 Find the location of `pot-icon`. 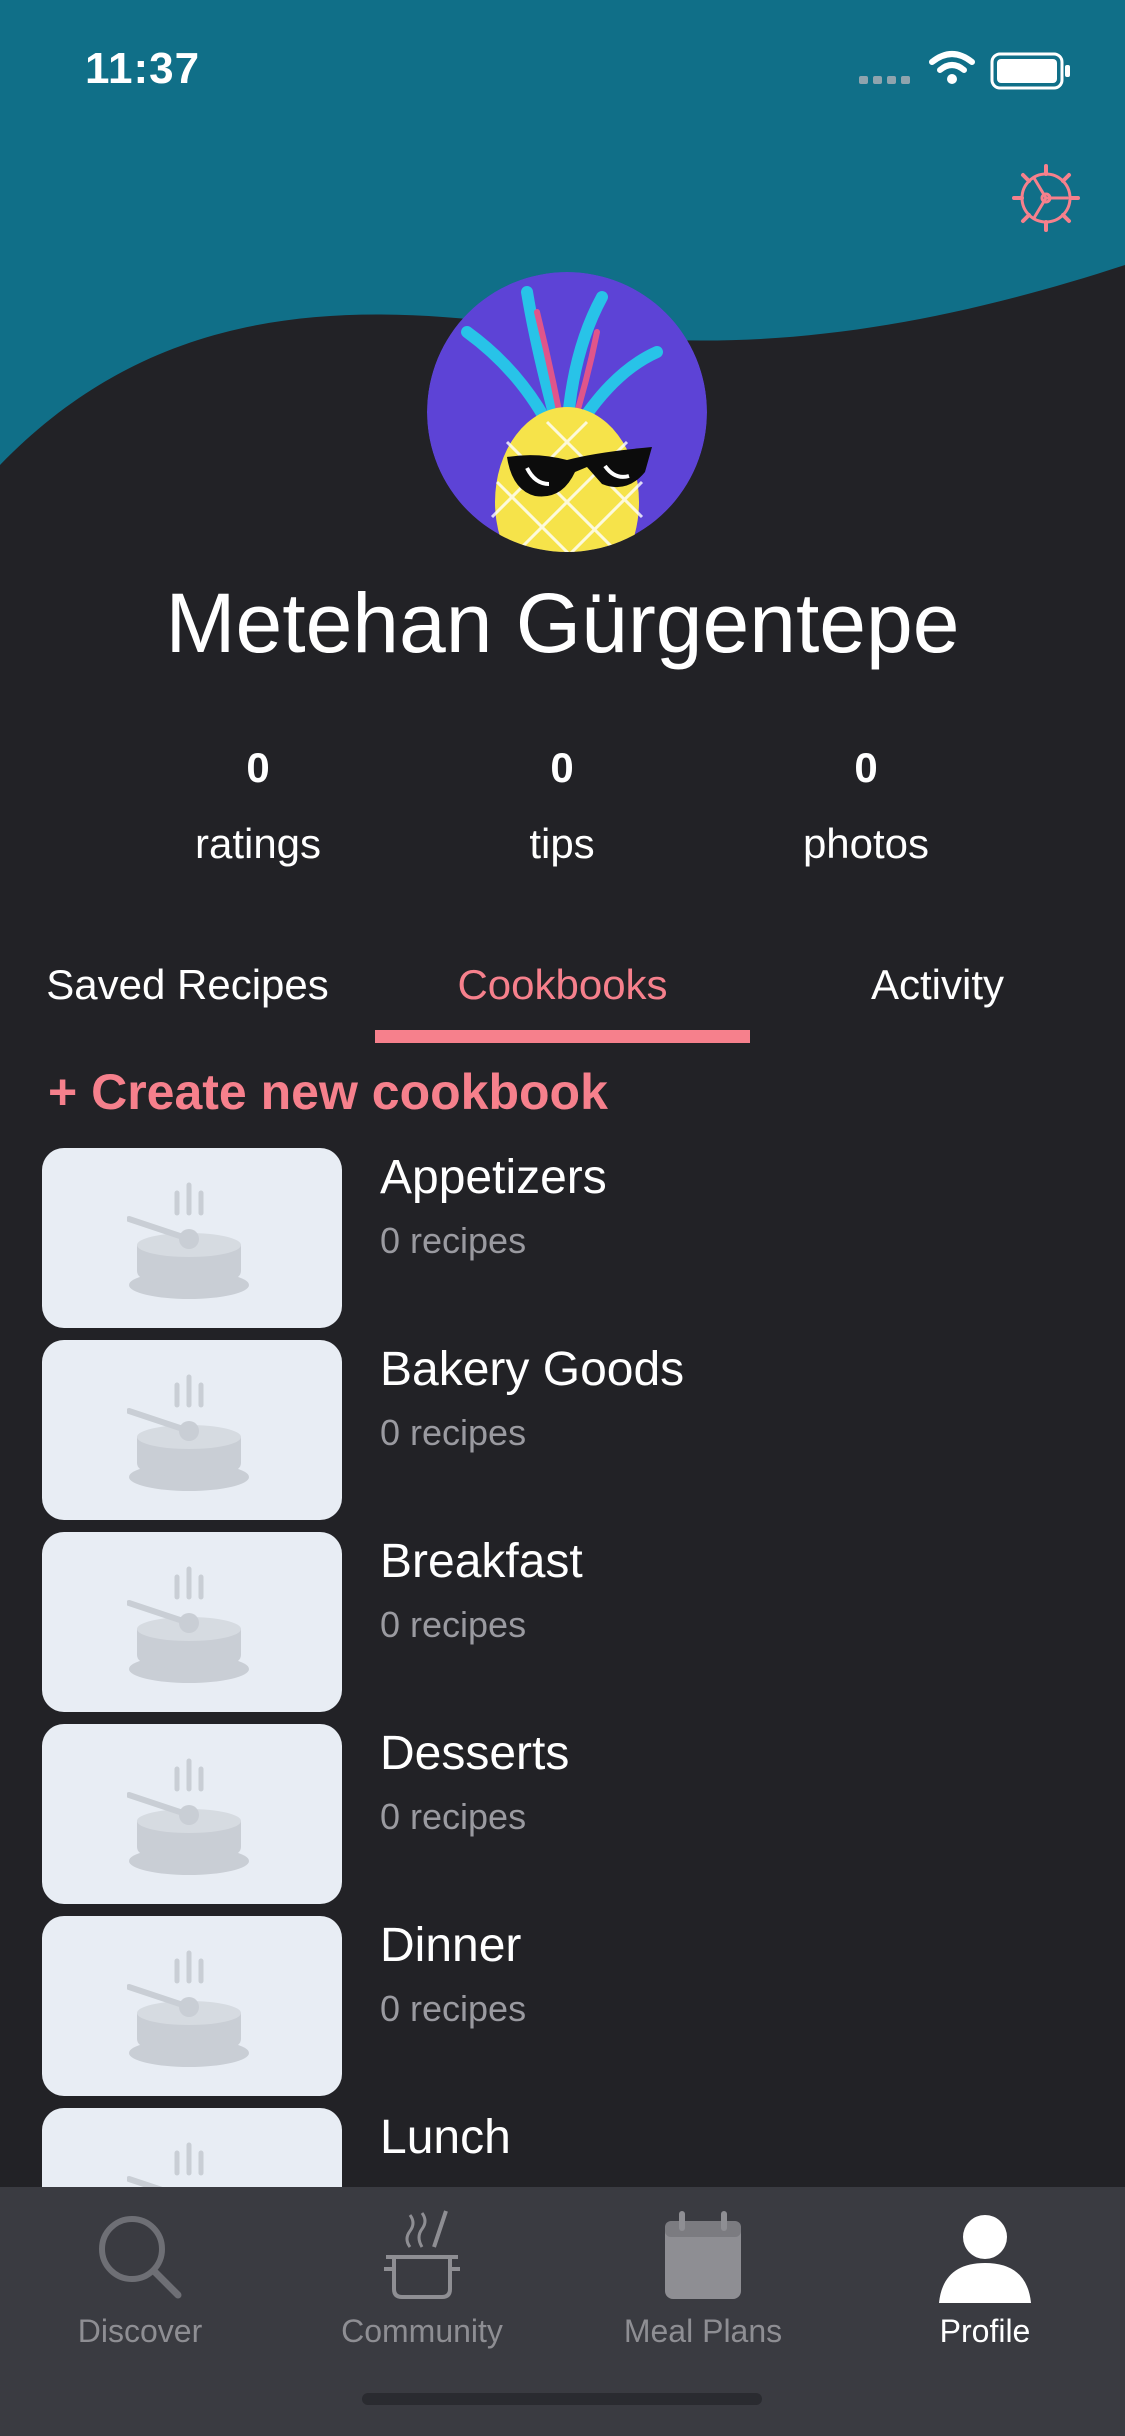

pot-icon is located at coordinates (422, 2254).